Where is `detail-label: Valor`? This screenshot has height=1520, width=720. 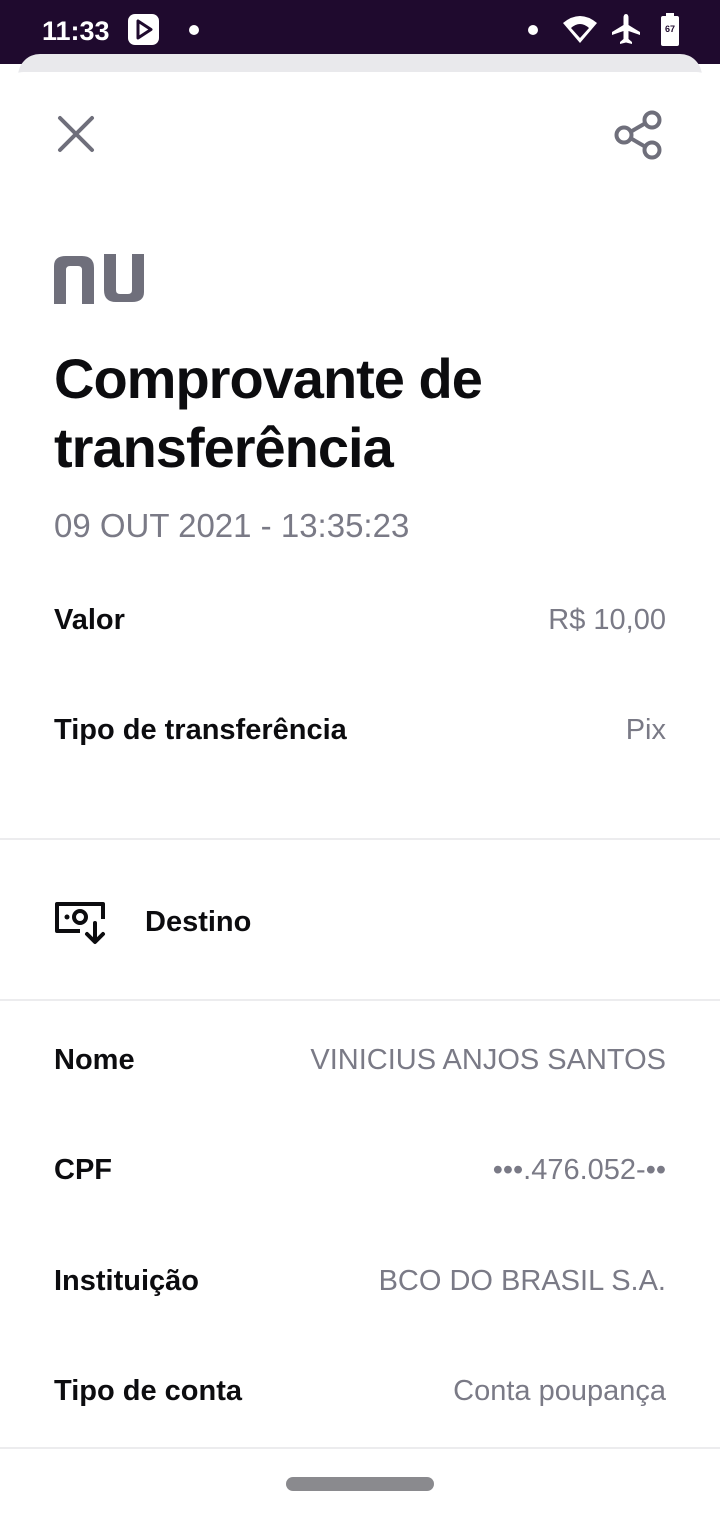
detail-label: Valor is located at coordinates (89, 620).